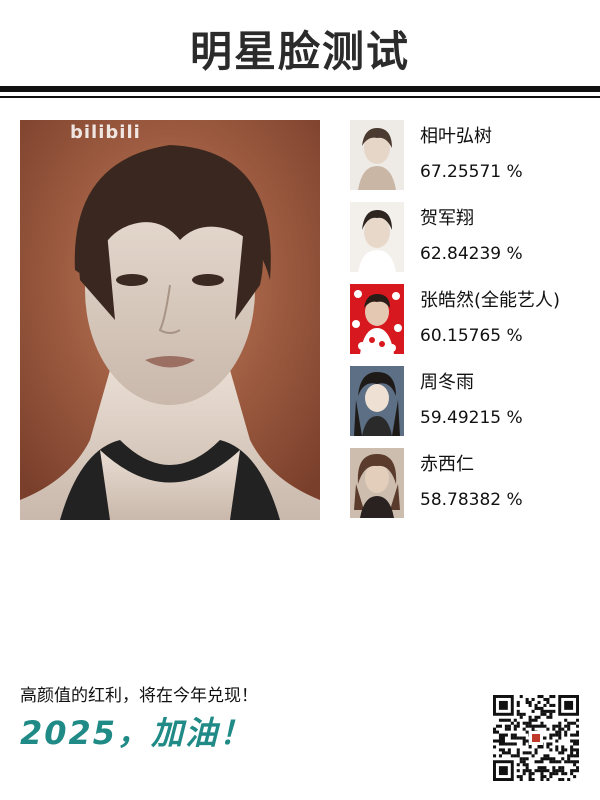 The width and height of the screenshot is (600, 800). Describe the element at coordinates (300, 97) in the screenshot. I see `header-divider-thin` at that location.